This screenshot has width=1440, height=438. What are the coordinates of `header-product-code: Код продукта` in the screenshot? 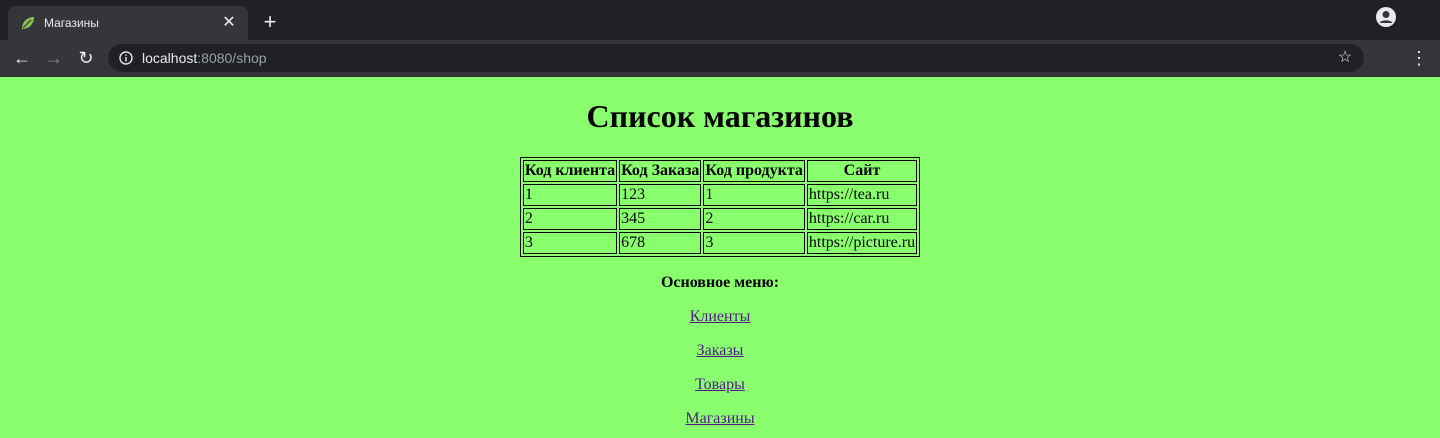 It's located at (754, 171).